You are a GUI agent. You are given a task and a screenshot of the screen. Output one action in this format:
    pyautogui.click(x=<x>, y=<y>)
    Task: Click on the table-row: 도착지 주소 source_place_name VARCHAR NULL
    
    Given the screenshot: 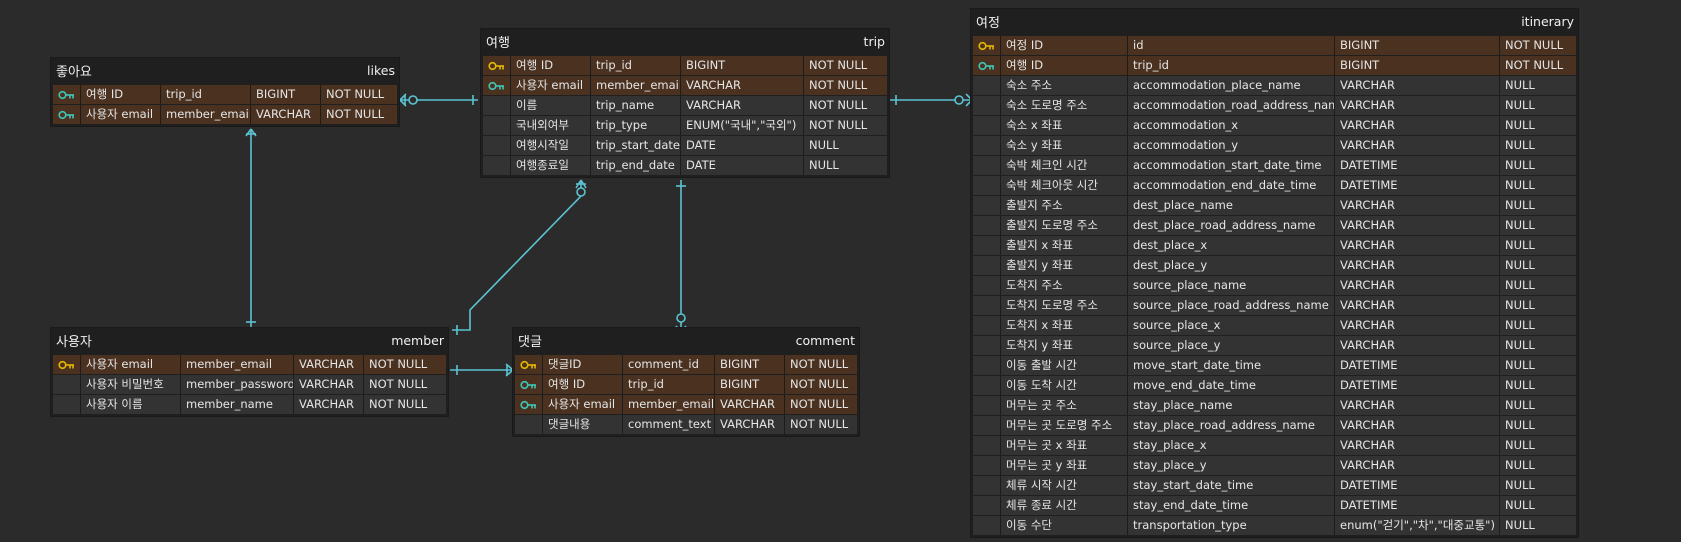 What is the action you would take?
    pyautogui.click(x=1274, y=285)
    